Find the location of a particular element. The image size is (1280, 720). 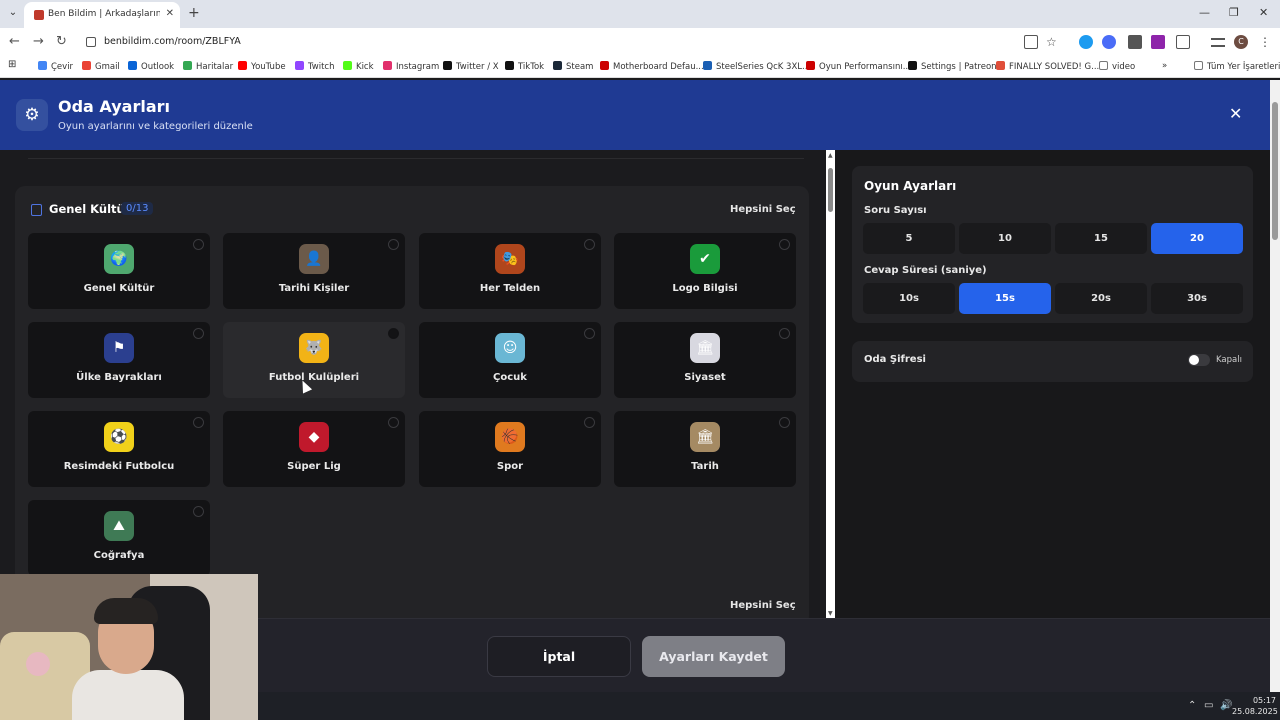

modal-title: Oda Ayarları is located at coordinates (114, 106).